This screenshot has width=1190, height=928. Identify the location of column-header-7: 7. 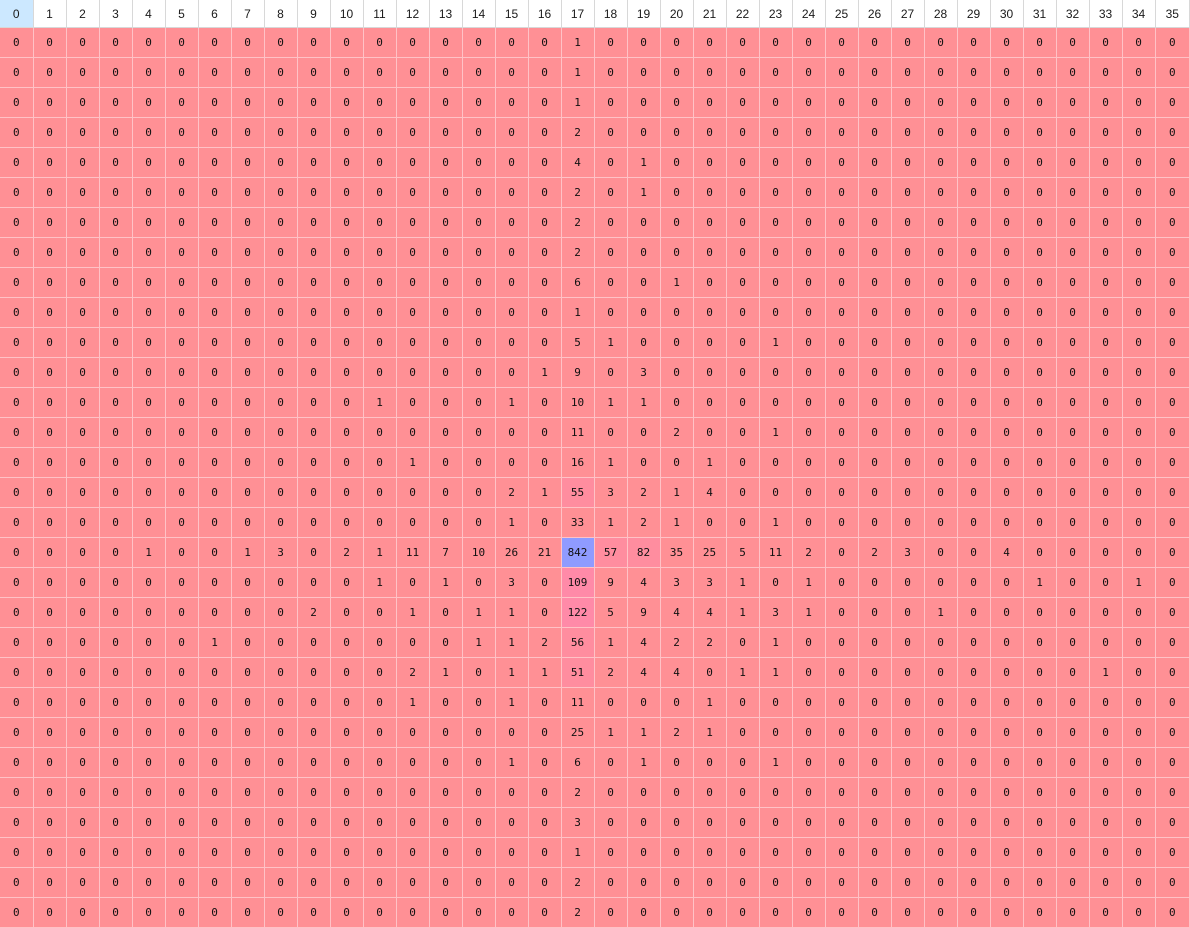
(248, 14).